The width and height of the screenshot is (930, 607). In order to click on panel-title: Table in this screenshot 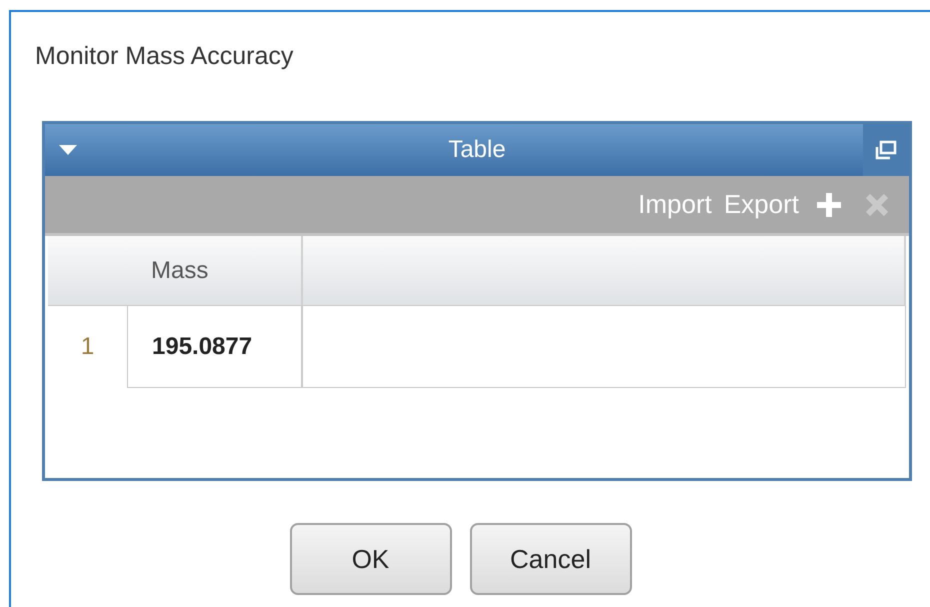, I will do `click(477, 149)`.